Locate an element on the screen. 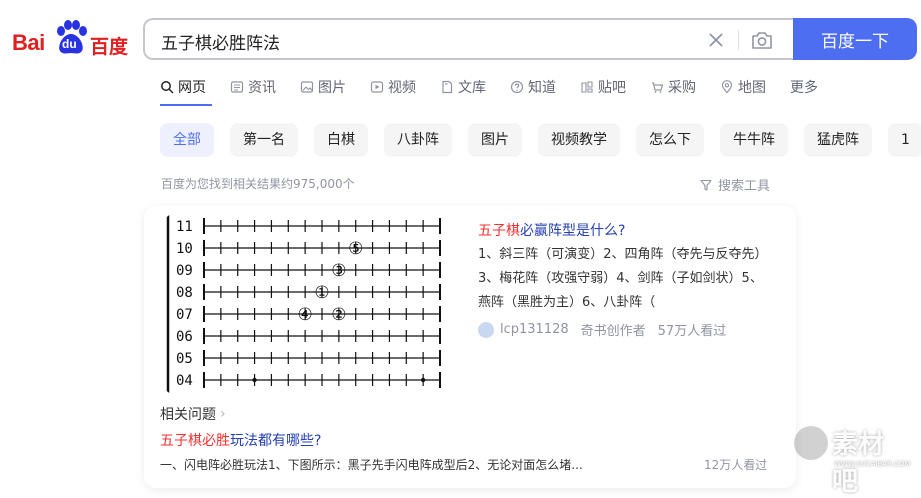  search-box is located at coordinates (468, 39).